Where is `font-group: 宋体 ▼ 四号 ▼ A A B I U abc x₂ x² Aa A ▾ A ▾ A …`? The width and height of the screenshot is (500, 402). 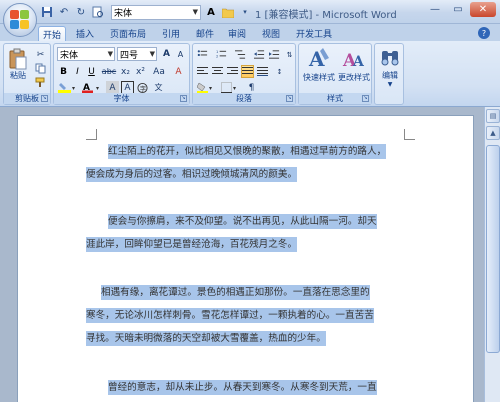 font-group: 宋体 ▼ 四号 ▼ A A B I U abc x₂ x² Aa A ▾ A ▾ A … is located at coordinates (121, 74).